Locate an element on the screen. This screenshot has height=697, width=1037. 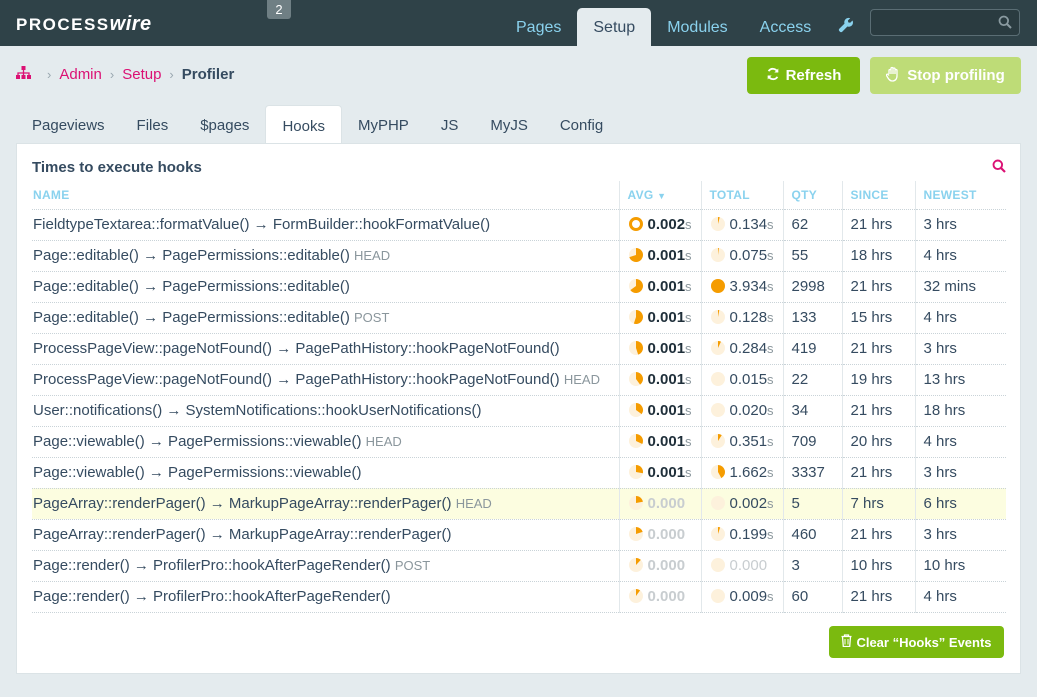
processwire-logo: PROCESSwire is located at coordinates (84, 24).